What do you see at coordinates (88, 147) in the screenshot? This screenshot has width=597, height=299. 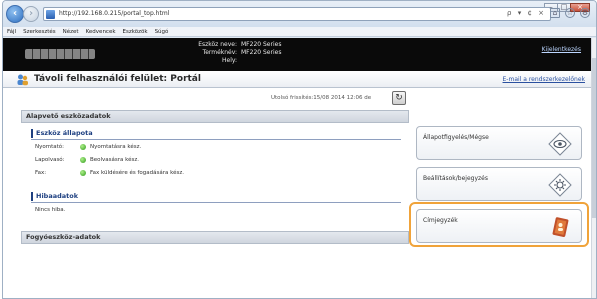 I see `printer-status-row: Nyomtató: Nyomtatásra kész.` at bounding box center [88, 147].